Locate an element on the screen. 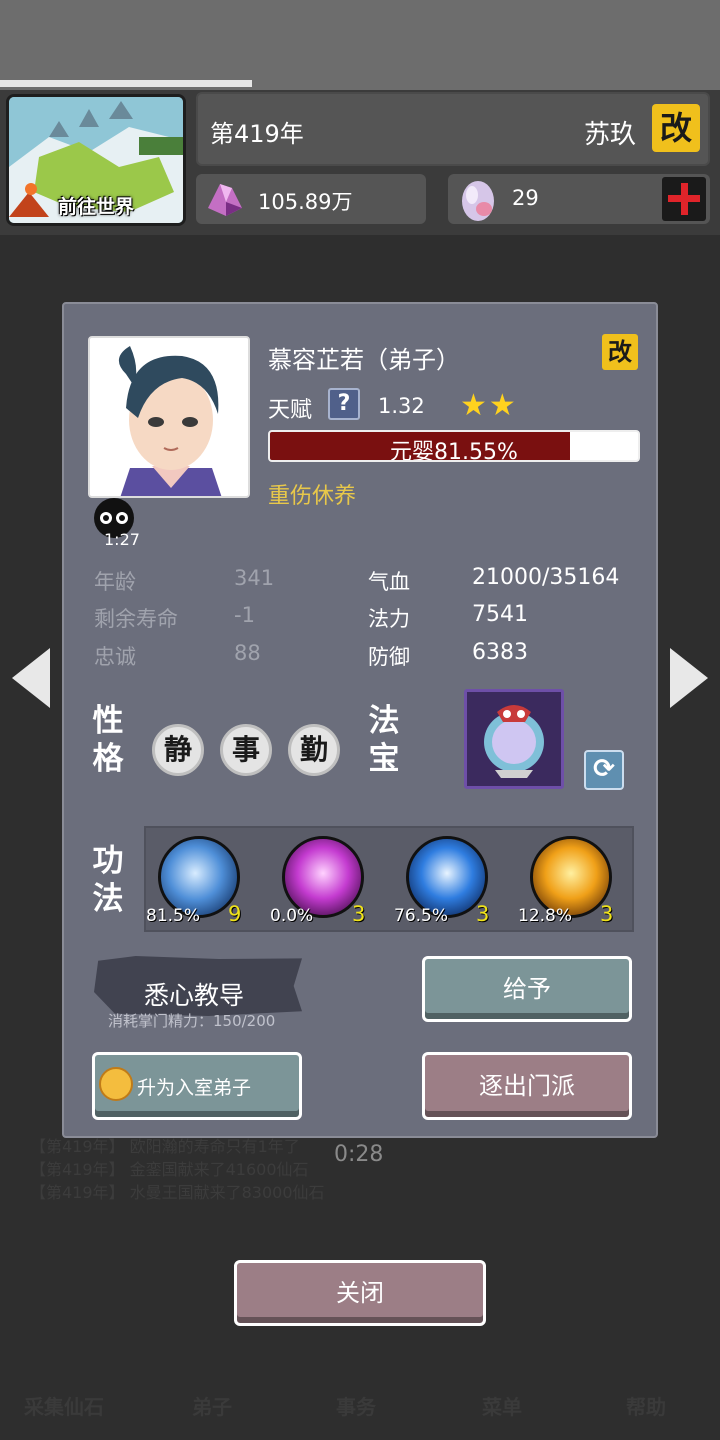 The width and height of the screenshot is (720, 1440). year-text: 第419年 is located at coordinates (257, 134).